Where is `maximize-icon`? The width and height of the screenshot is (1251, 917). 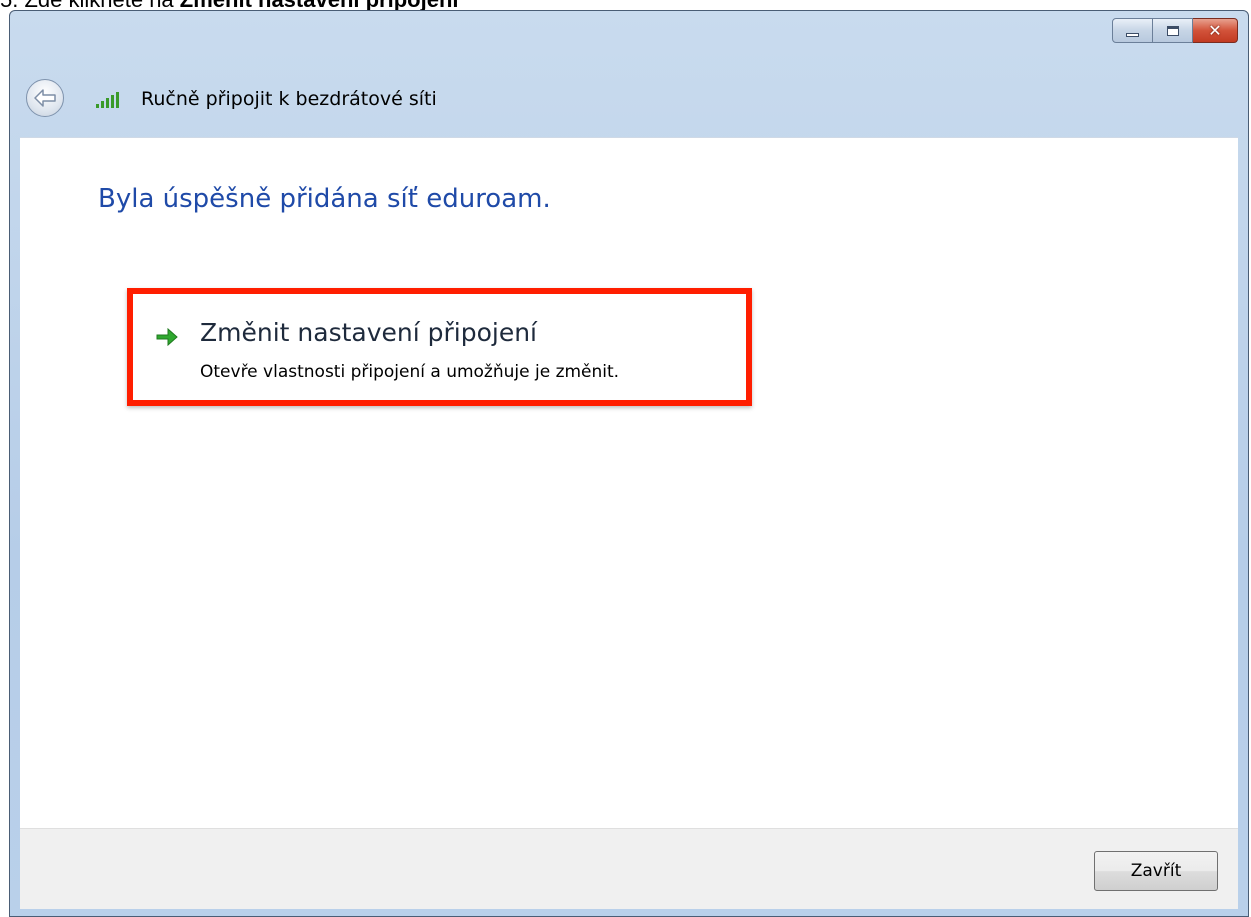
maximize-icon is located at coordinates (1172, 30).